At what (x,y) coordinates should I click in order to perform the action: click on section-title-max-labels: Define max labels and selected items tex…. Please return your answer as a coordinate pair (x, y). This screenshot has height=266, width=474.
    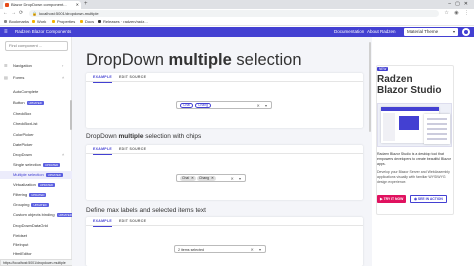
    Looking at the image, I should click on (146, 210).